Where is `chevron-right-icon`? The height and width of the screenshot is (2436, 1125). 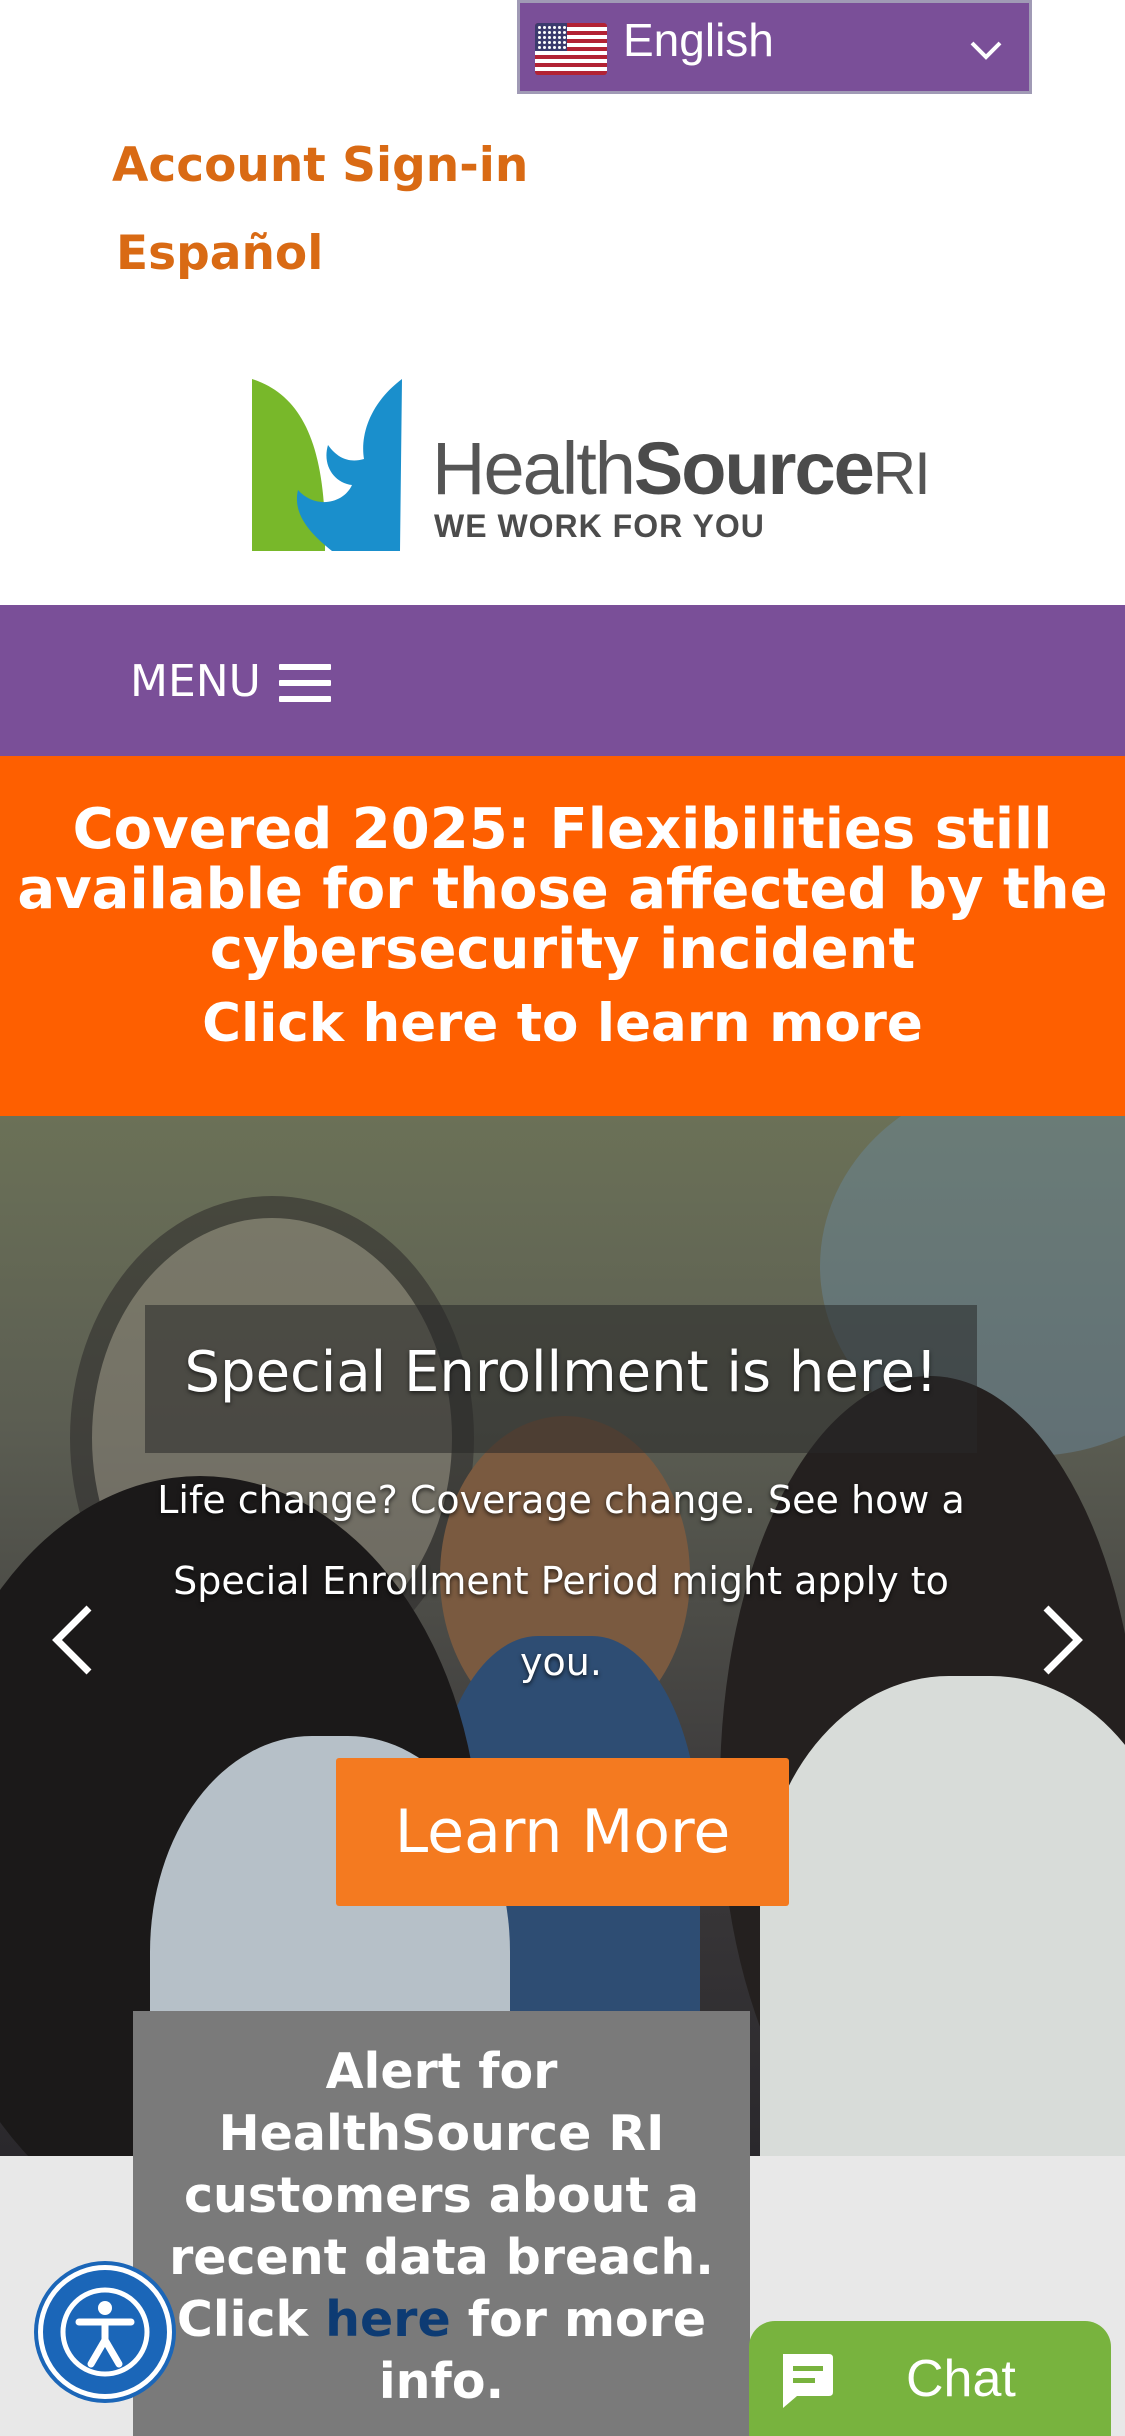 chevron-right-icon is located at coordinates (1060, 1640).